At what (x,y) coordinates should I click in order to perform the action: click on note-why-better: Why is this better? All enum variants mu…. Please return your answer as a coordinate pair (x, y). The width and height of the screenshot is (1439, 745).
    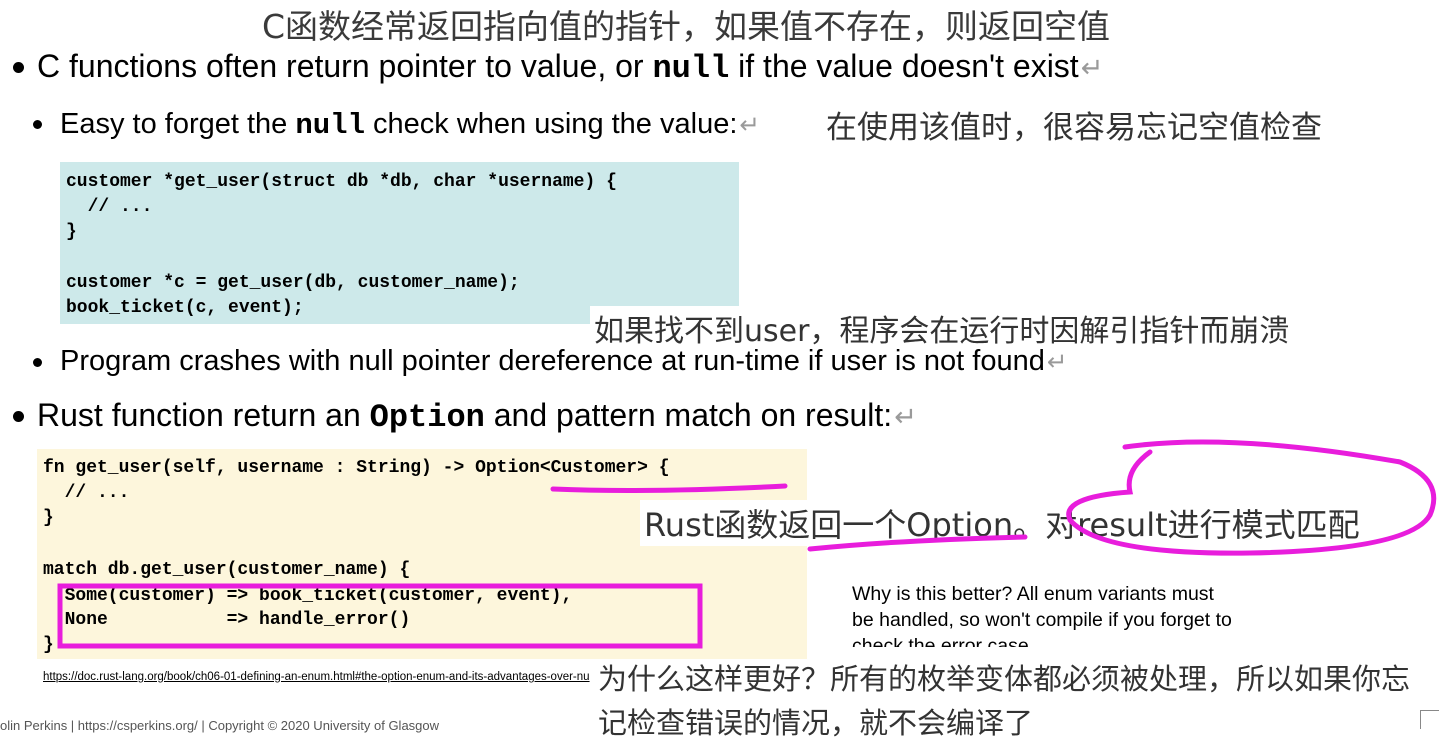
    Looking at the image, I should click on (1042, 615).